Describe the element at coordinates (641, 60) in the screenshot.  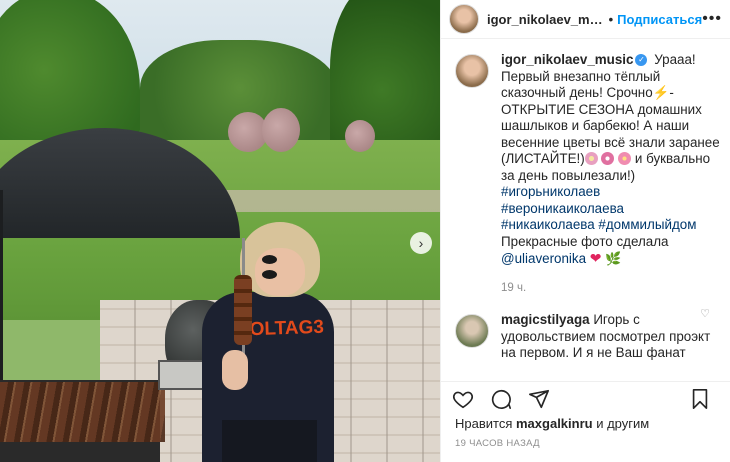
I see `verified-badge-icon: ✓` at that location.